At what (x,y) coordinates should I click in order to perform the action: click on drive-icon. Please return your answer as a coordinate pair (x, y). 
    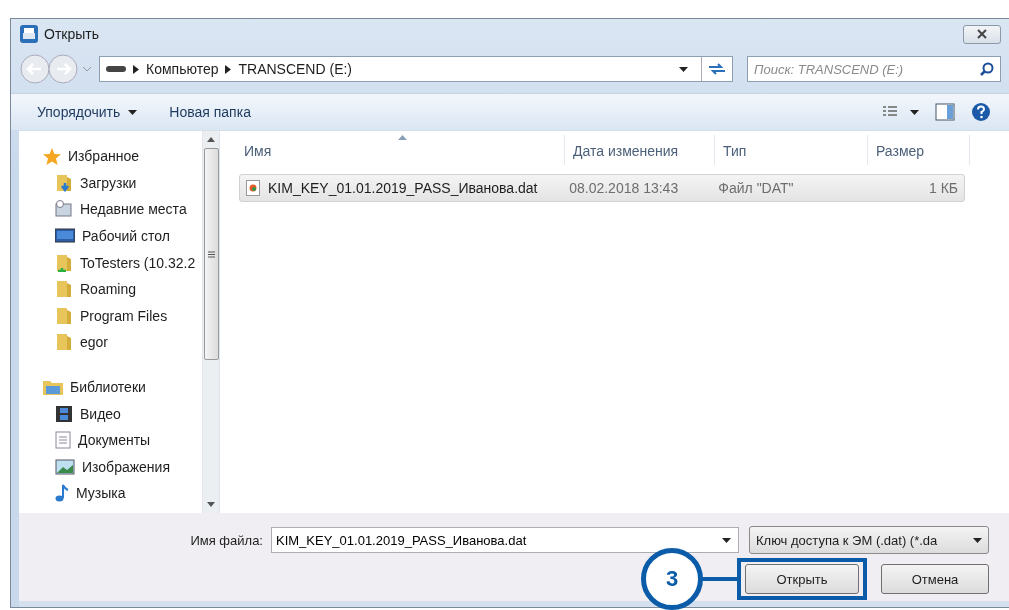
    Looking at the image, I should click on (116, 69).